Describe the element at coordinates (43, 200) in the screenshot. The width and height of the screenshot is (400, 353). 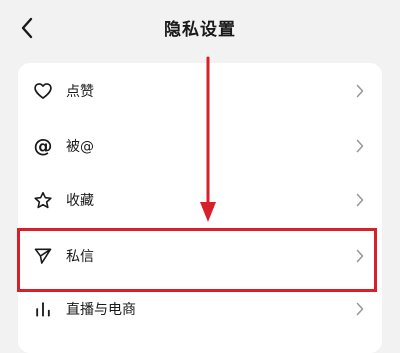
I see `star-icon` at that location.